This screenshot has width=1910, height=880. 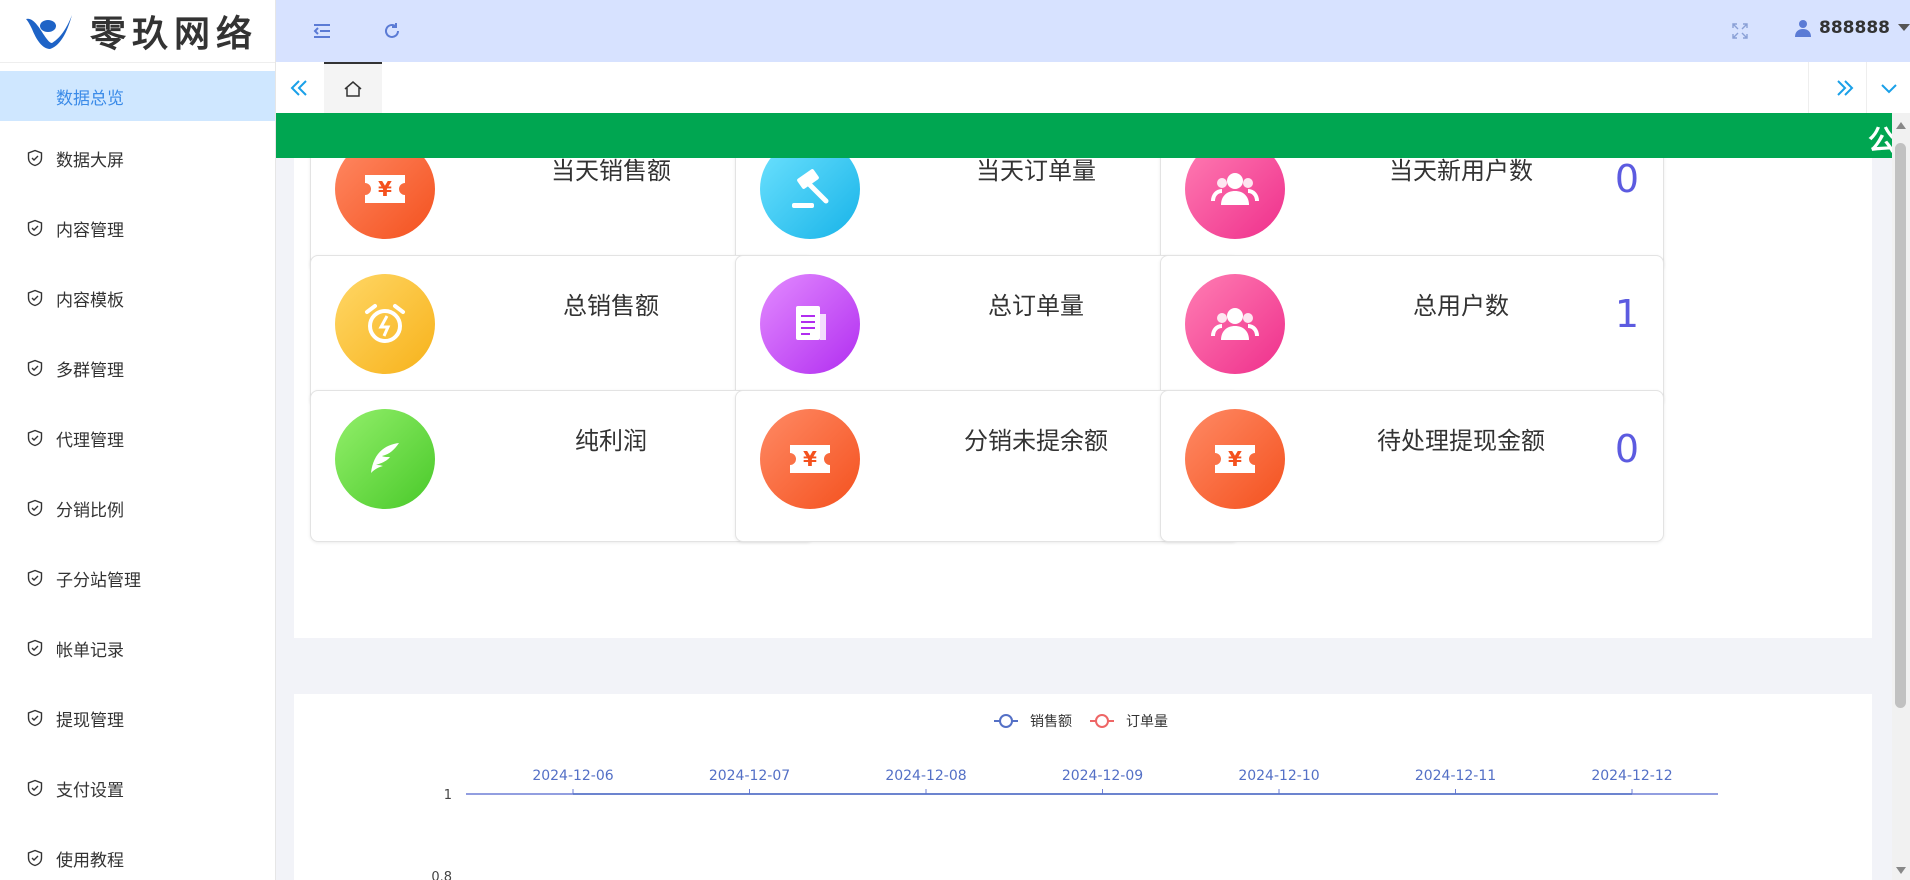 What do you see at coordinates (1461, 441) in the screenshot?
I see `stat-label: 待处理提现金额` at bounding box center [1461, 441].